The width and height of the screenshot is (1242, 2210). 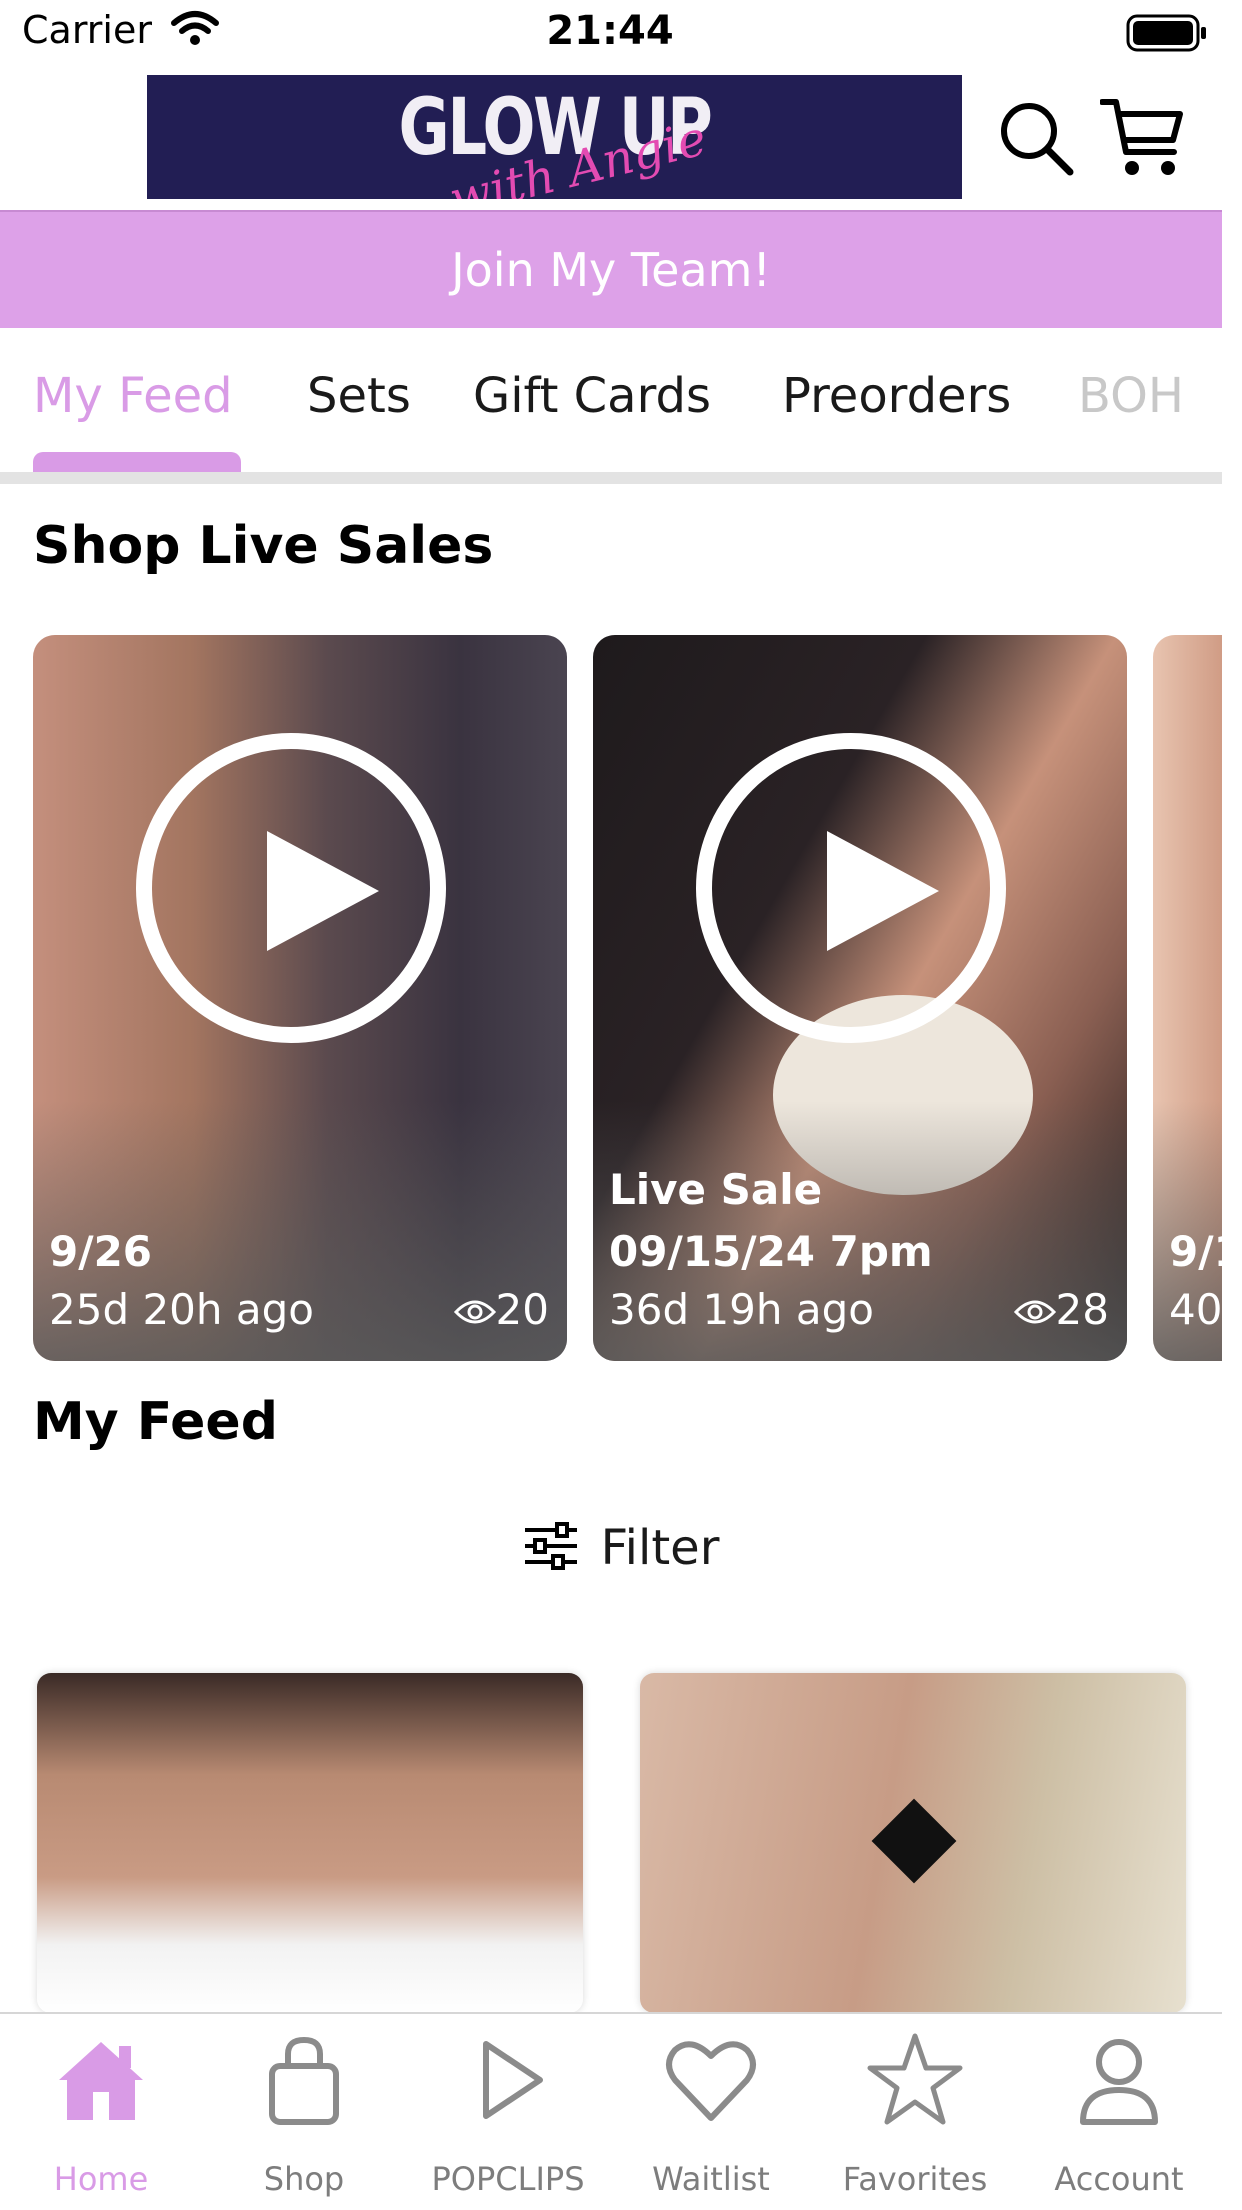 What do you see at coordinates (304, 2080) in the screenshot?
I see `shopping-bag-icon` at bounding box center [304, 2080].